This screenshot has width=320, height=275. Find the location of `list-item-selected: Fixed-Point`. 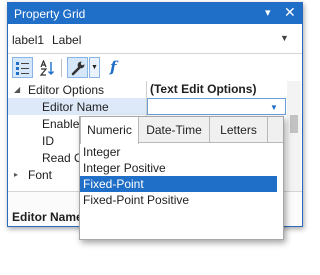

list-item-selected: Fixed-Point is located at coordinates (178, 184).